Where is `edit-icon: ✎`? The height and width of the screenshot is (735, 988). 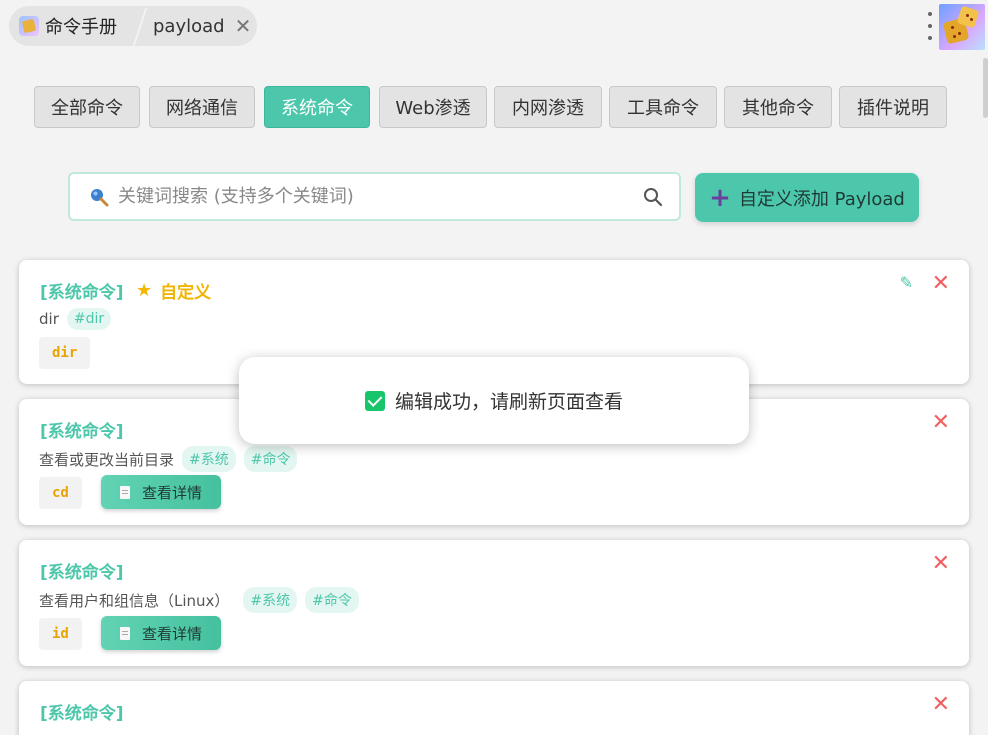 edit-icon: ✎ is located at coordinates (906, 283).